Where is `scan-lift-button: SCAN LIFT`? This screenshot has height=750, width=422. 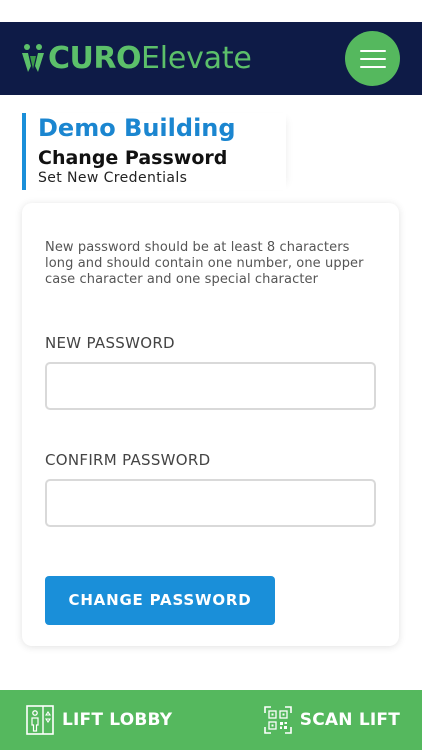 scan-lift-button: SCAN LIFT is located at coordinates (331, 720).